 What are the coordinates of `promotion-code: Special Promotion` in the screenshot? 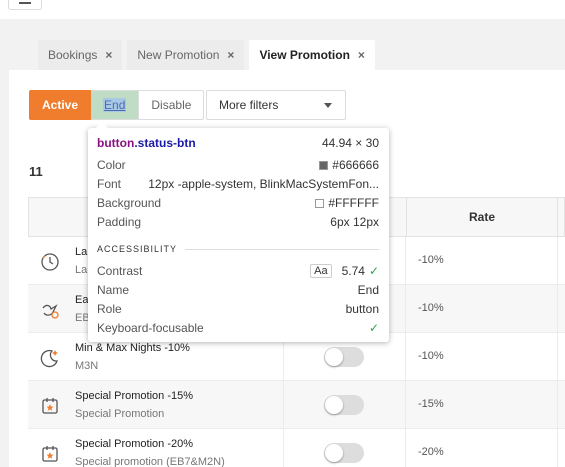 It's located at (120, 414).